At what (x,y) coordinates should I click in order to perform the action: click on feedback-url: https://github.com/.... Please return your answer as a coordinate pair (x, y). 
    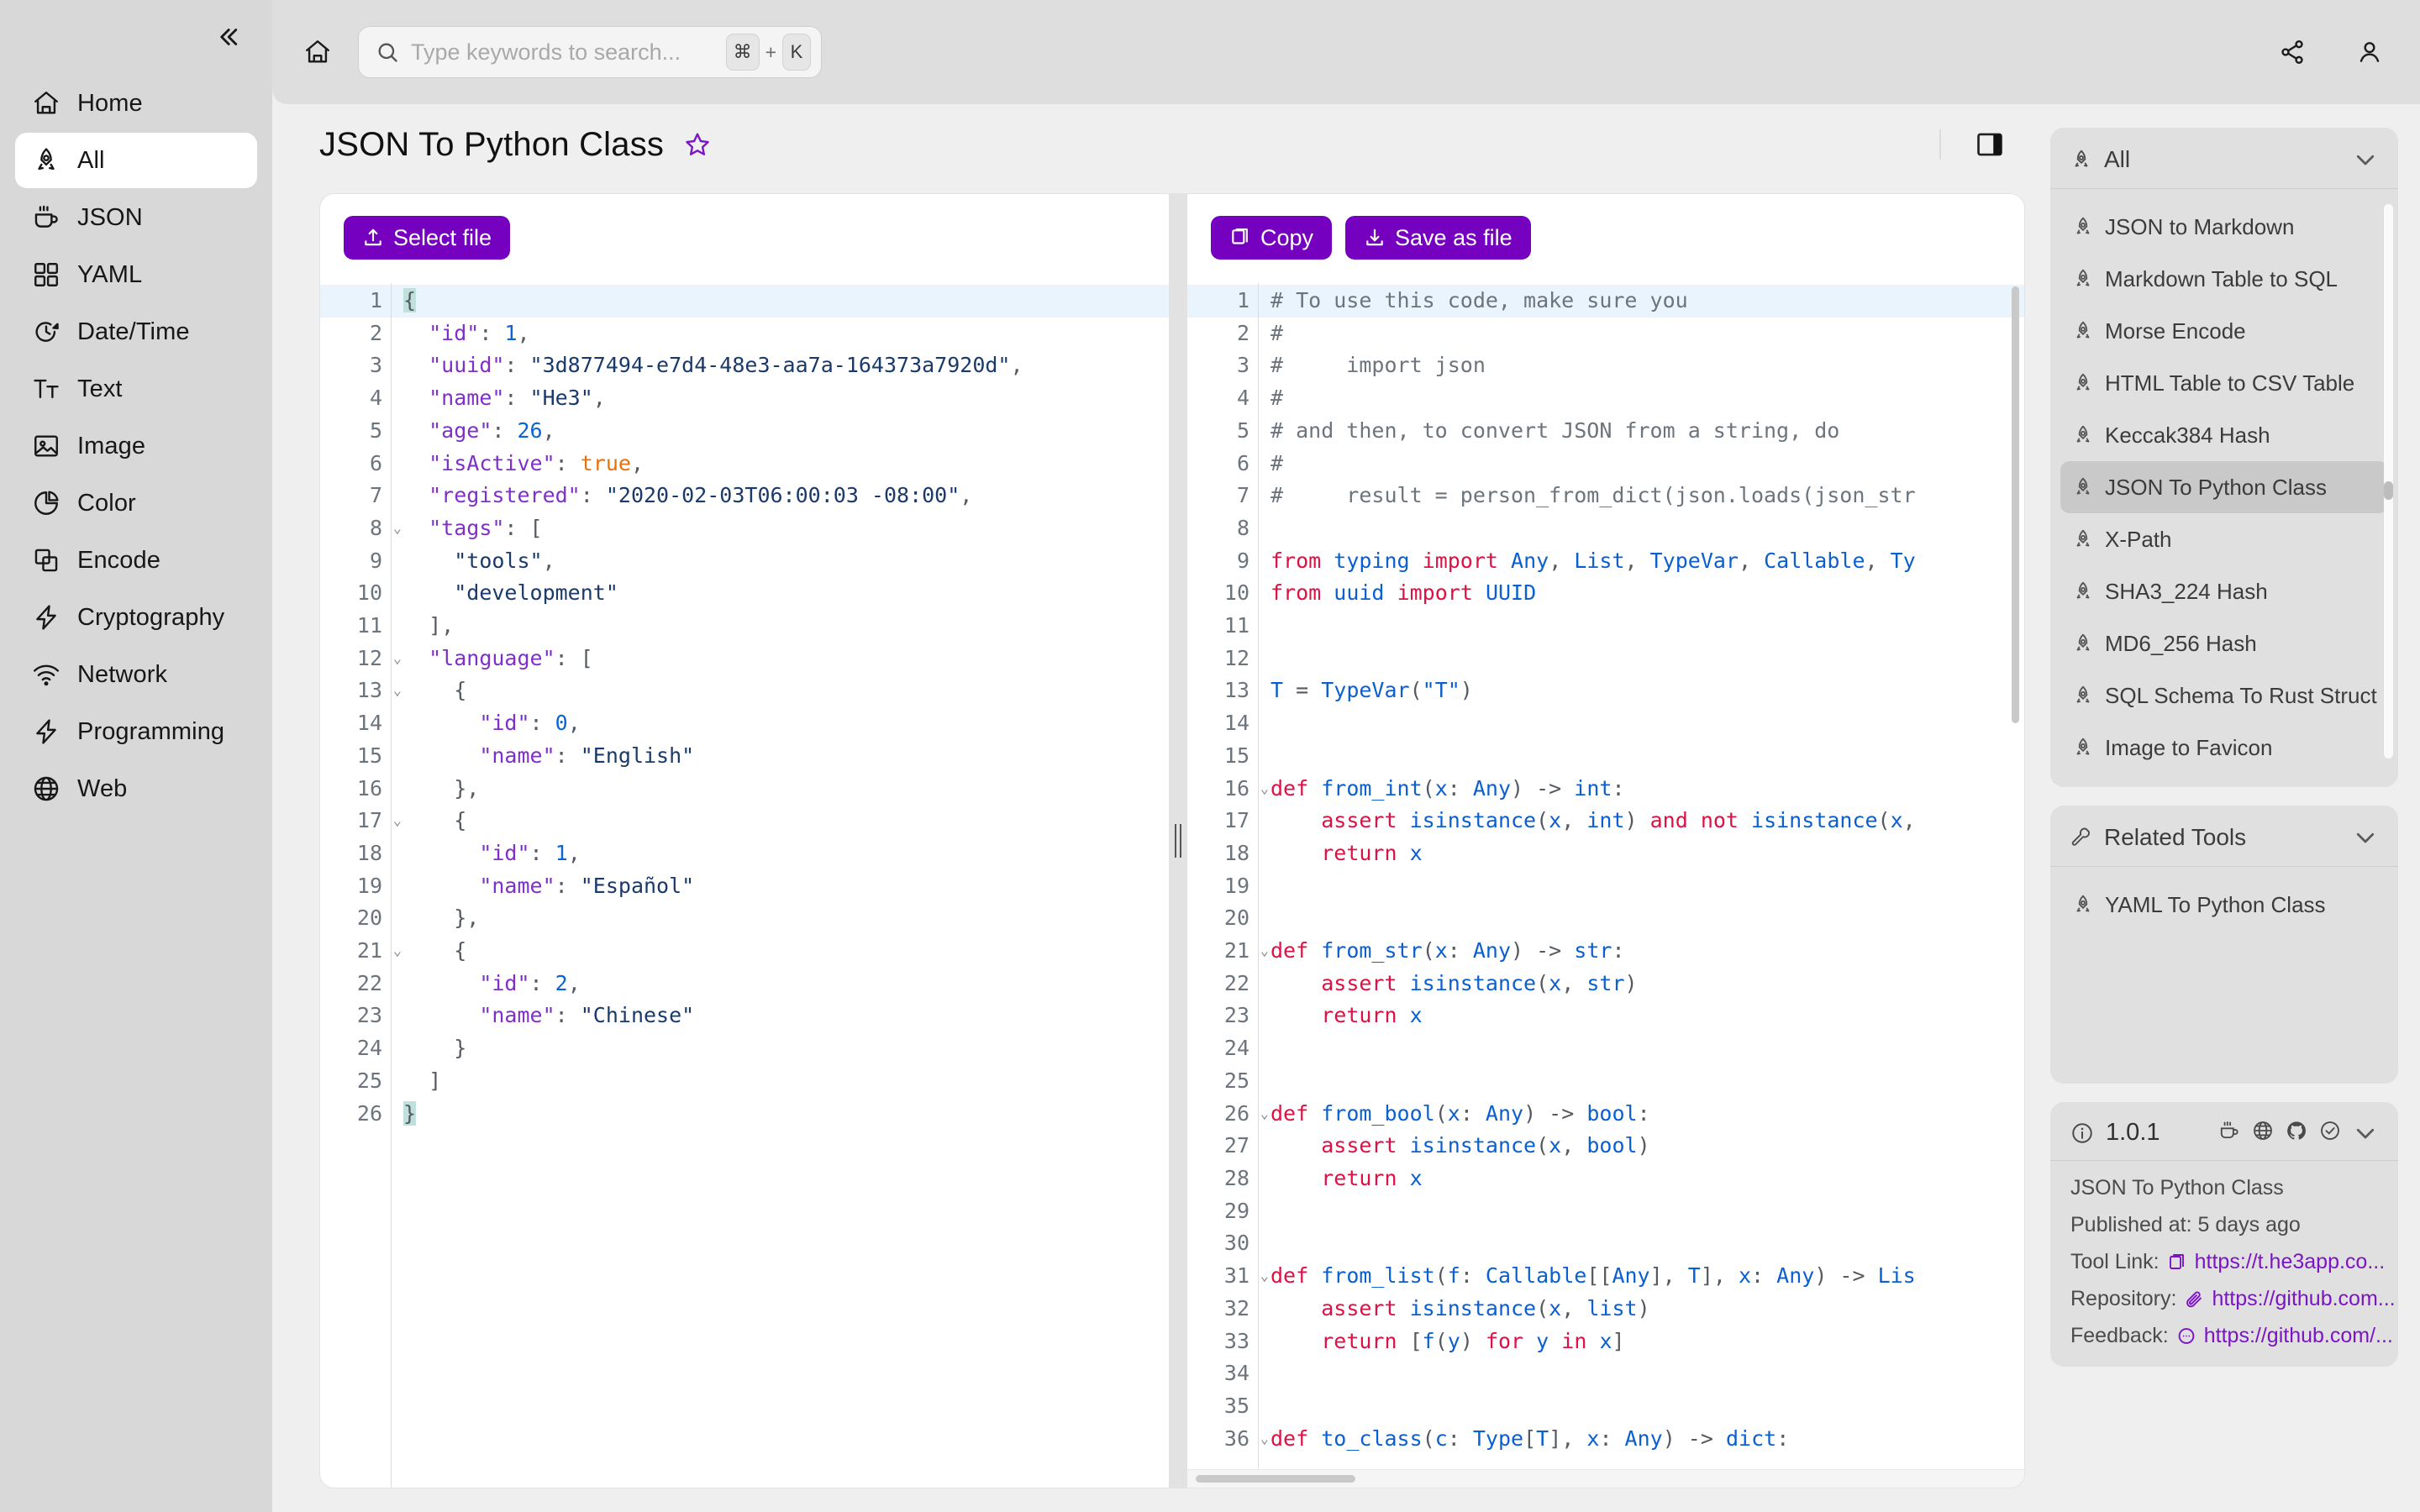
    Looking at the image, I should click on (2298, 1336).